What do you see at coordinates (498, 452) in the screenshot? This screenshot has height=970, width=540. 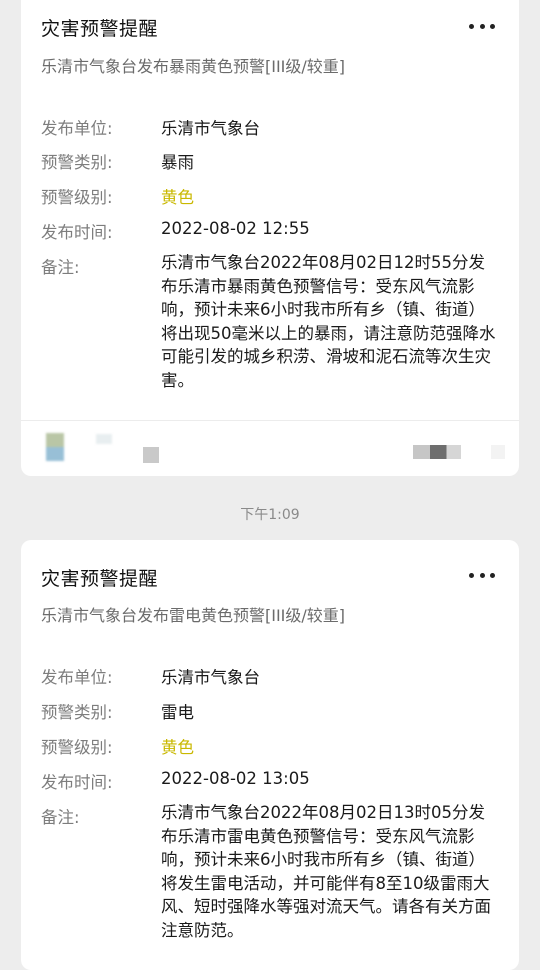 I see `footer-arrow-blur` at bounding box center [498, 452].